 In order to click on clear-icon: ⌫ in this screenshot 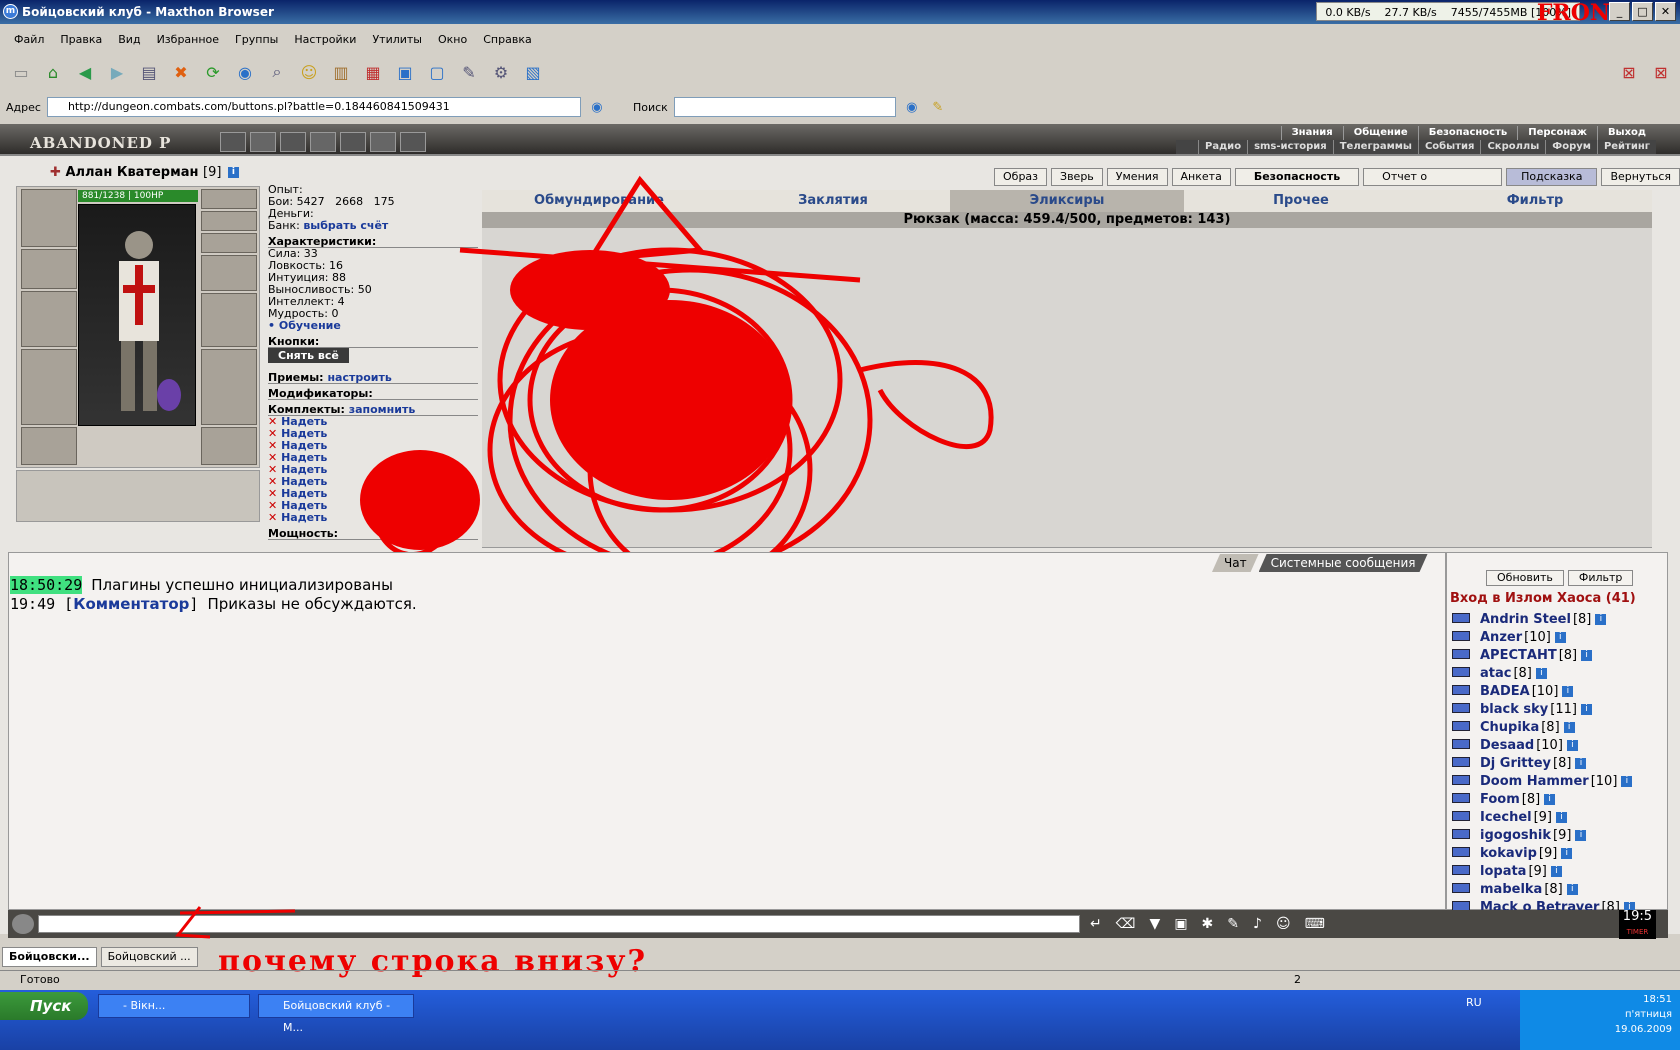, I will do `click(1126, 924)`.